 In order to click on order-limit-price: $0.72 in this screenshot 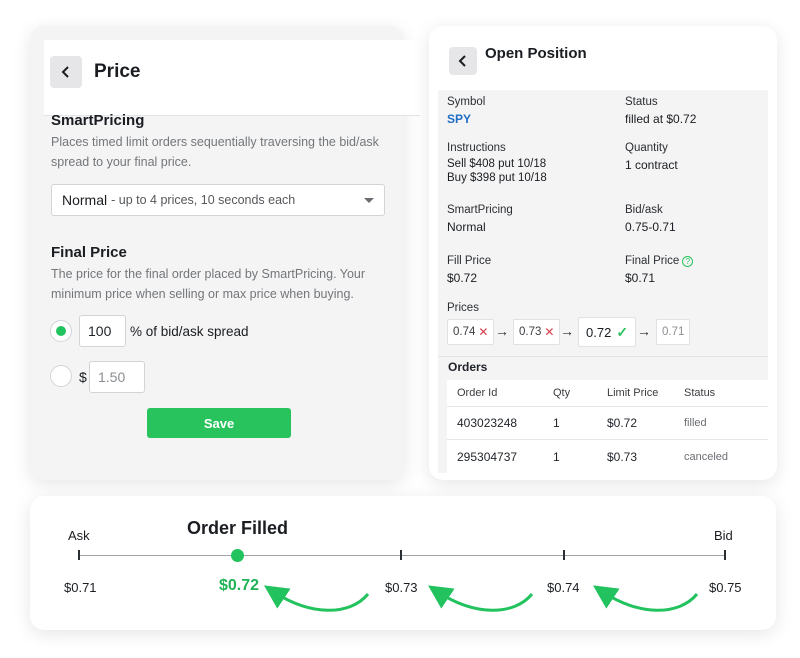, I will do `click(622, 423)`.